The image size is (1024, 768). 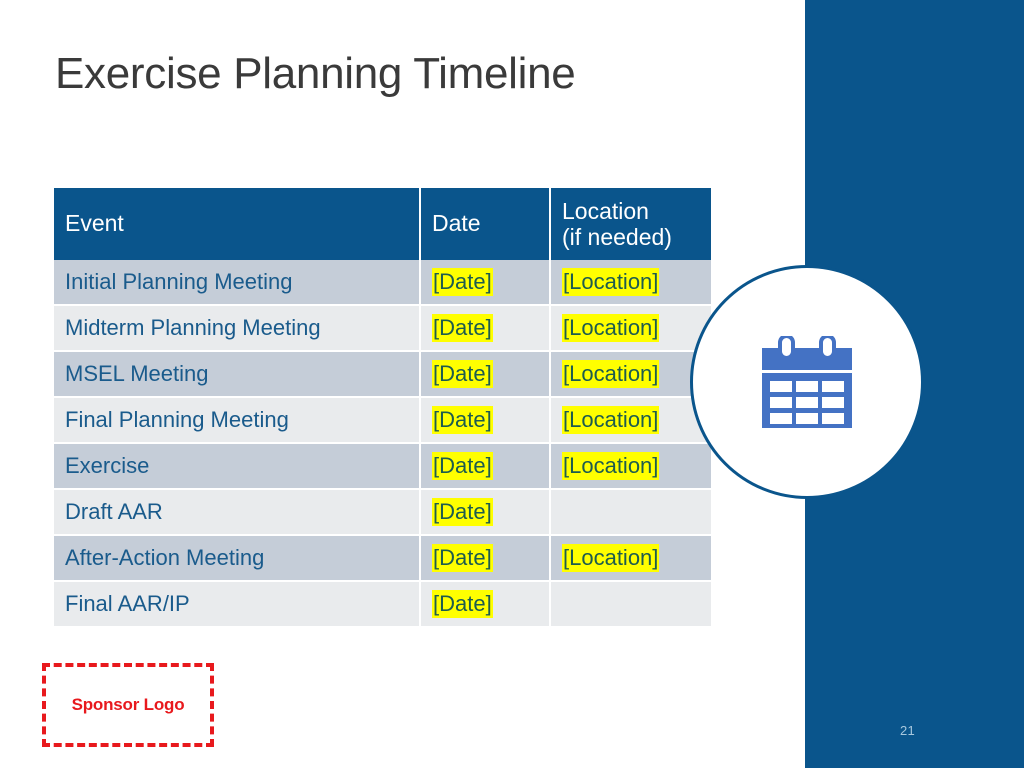 I want to click on calendar-icon, so click(x=807, y=382).